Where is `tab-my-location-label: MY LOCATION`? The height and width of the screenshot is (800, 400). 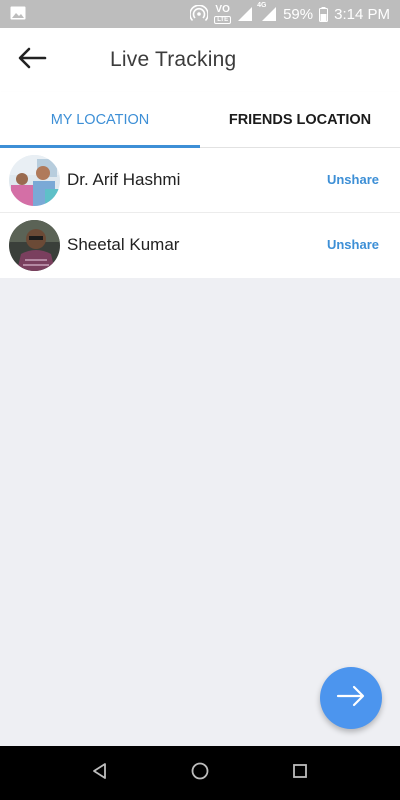 tab-my-location-label: MY LOCATION is located at coordinates (100, 119).